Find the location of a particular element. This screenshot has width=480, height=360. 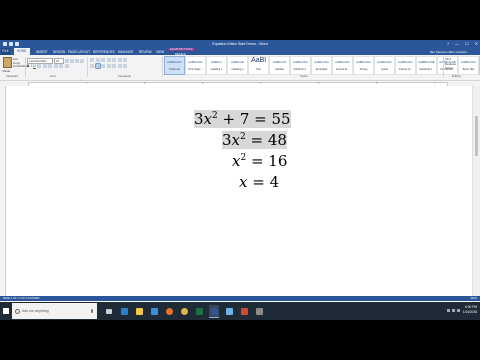

style-name: Subtitle is located at coordinates (279, 69).